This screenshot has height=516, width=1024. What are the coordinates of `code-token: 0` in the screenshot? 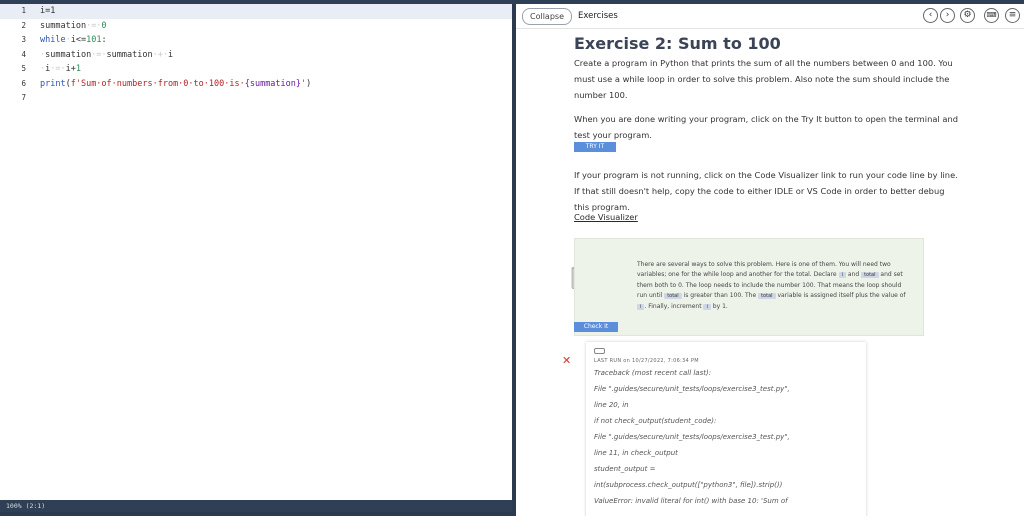 It's located at (104, 25).